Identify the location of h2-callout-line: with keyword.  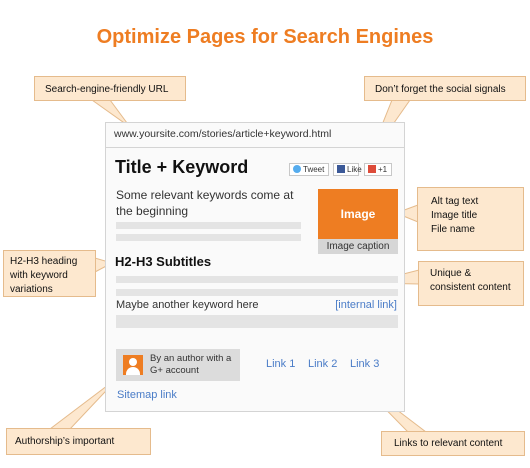
(39, 275).